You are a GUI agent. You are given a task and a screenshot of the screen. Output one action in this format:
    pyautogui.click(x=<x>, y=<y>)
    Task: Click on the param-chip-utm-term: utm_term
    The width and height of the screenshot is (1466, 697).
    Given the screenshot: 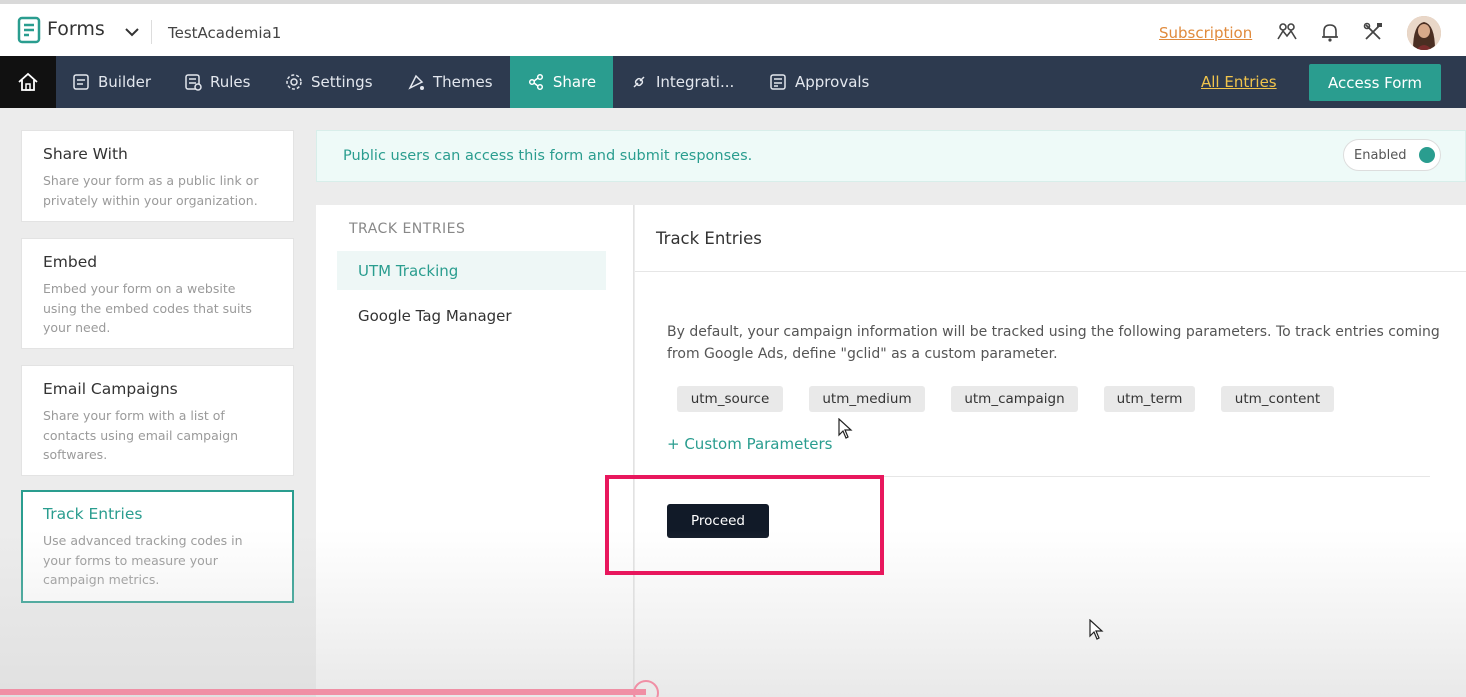 What is the action you would take?
    pyautogui.click(x=1149, y=399)
    